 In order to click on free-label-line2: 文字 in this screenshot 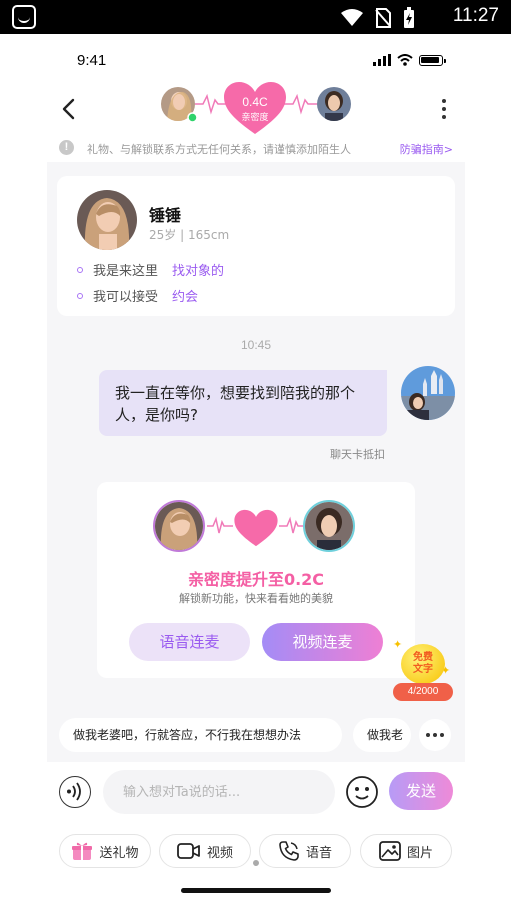, I will do `click(423, 669)`.